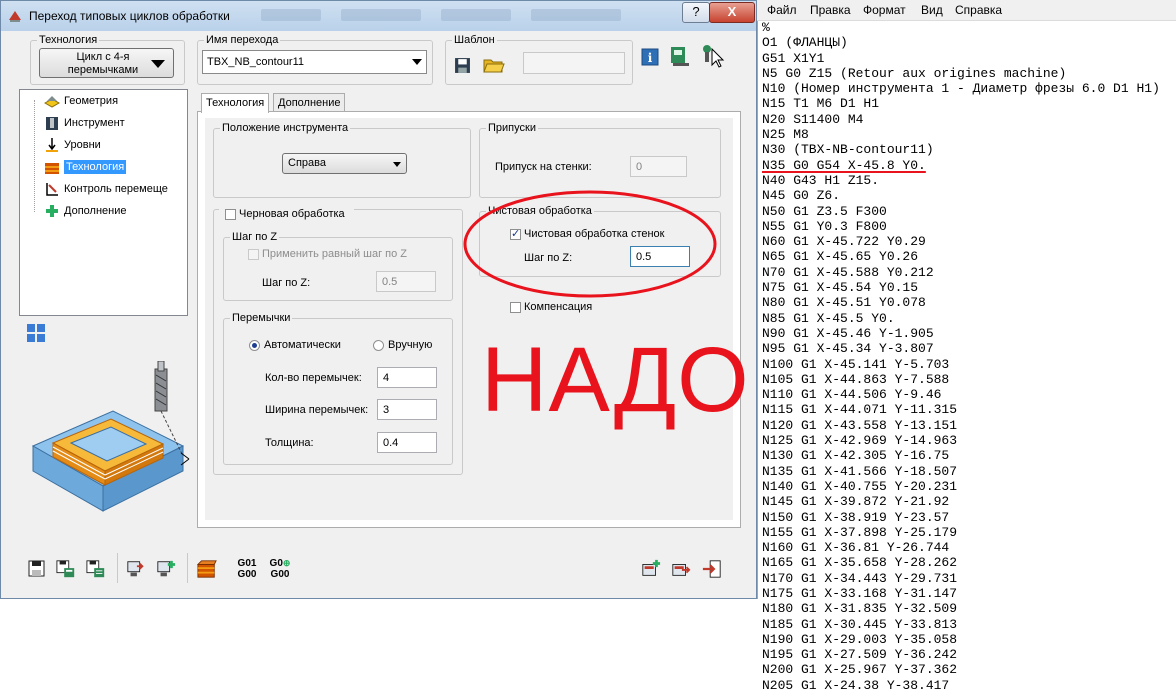 The width and height of the screenshot is (1176, 693). Describe the element at coordinates (317, 410) in the screenshot. I see `bridge-width-label: Ширина перемычек:` at that location.